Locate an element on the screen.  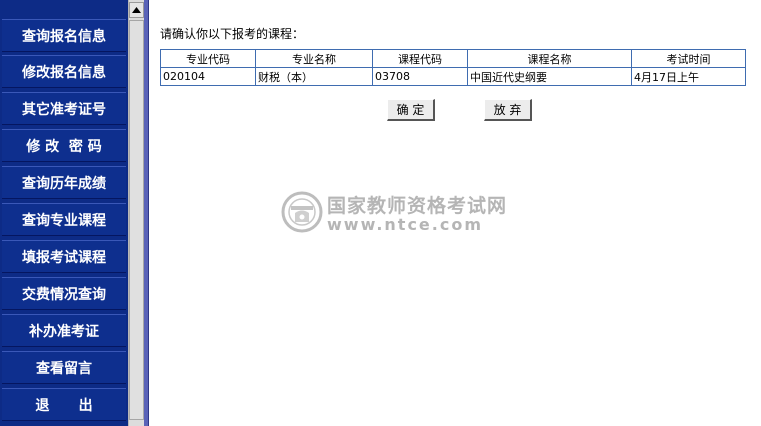
cell-major-name: 财税（本） is located at coordinates (314, 76).